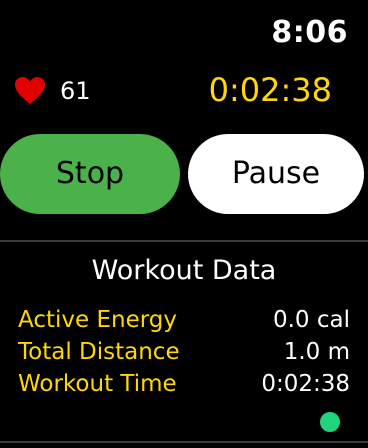 Image resolution: width=368 pixels, height=448 pixels. I want to click on elapsed-time: 0:02:38, so click(270, 90).